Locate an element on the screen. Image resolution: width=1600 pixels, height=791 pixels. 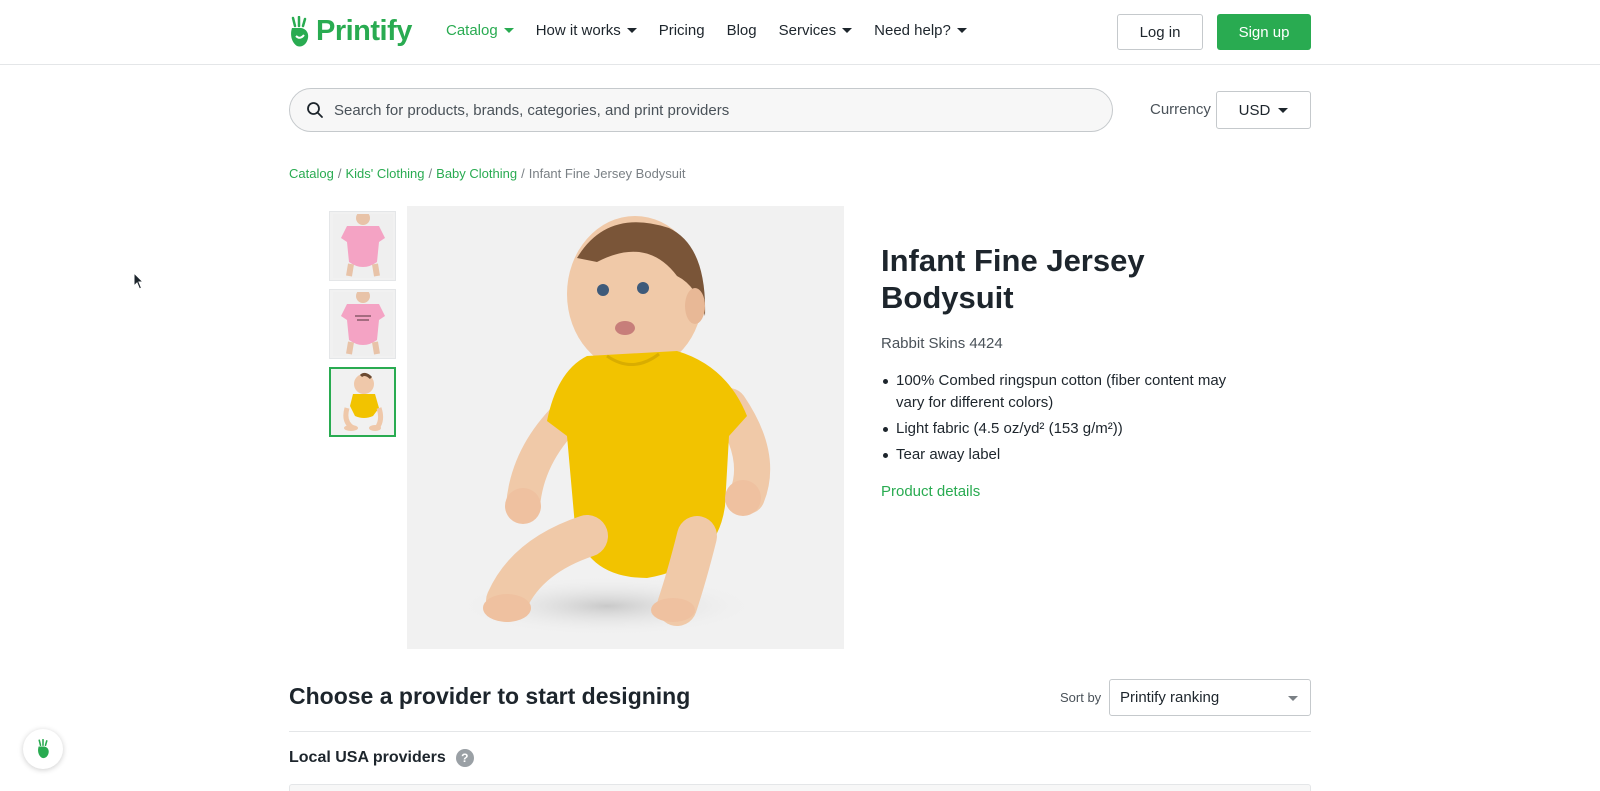
nav-need-help-label: Need help? is located at coordinates (912, 30).